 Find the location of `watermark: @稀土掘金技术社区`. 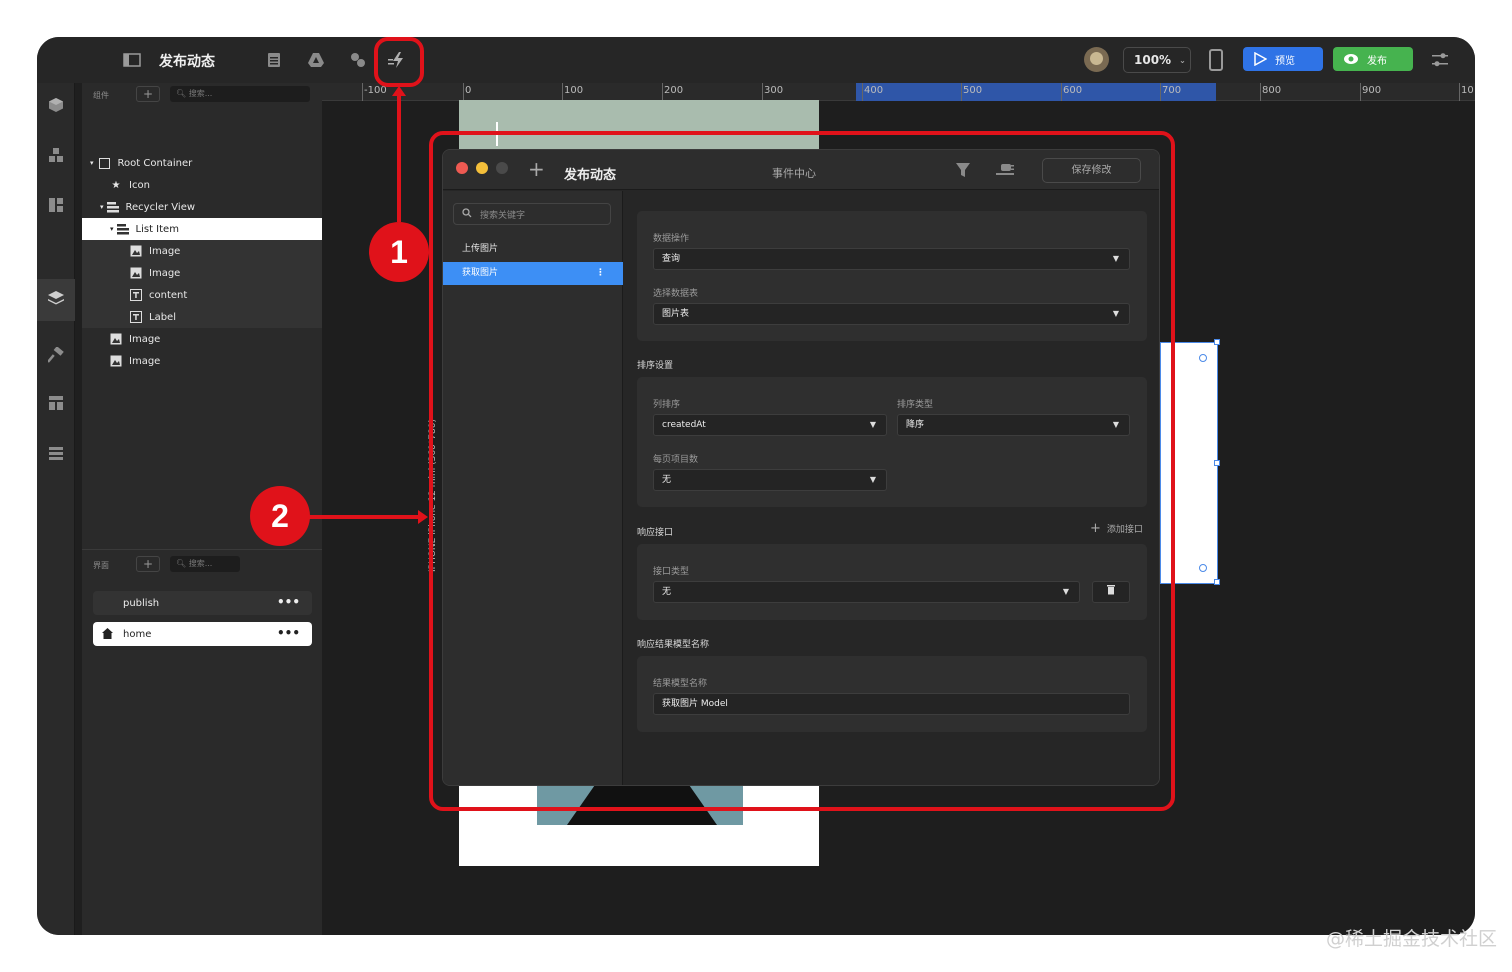

watermark: @稀土掘金技术社区 is located at coordinates (1412, 939).